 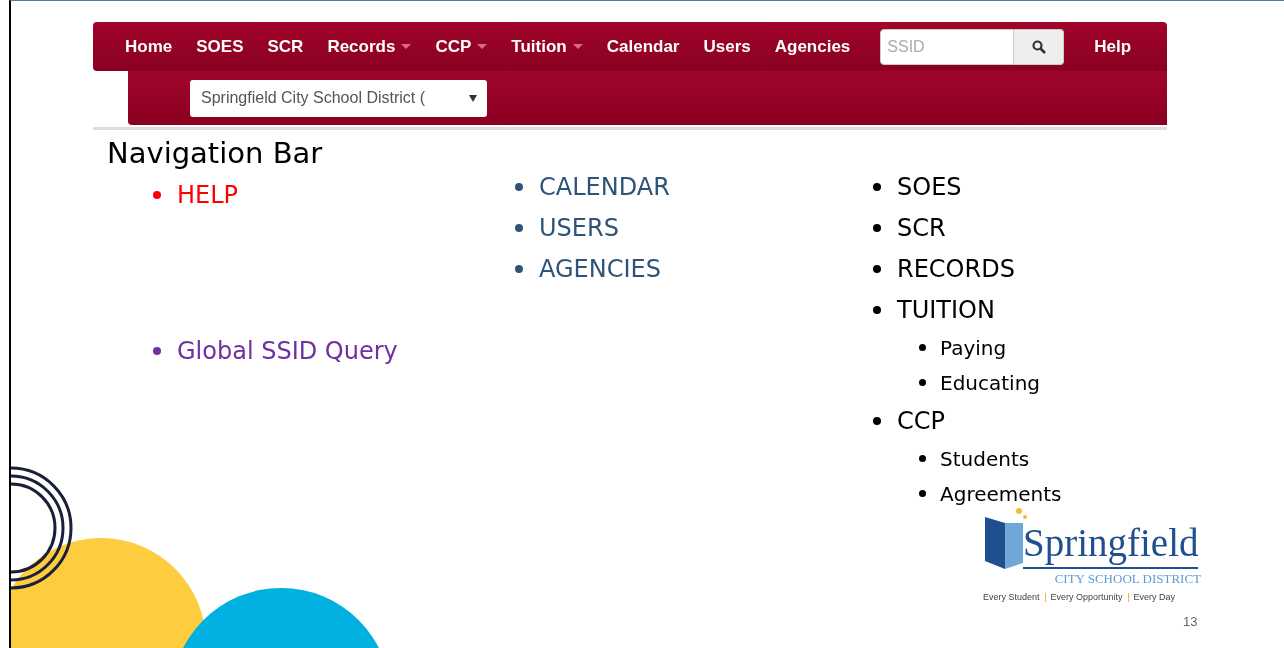 What do you see at coordinates (812, 46) in the screenshot?
I see `nav-link: Agencies` at bounding box center [812, 46].